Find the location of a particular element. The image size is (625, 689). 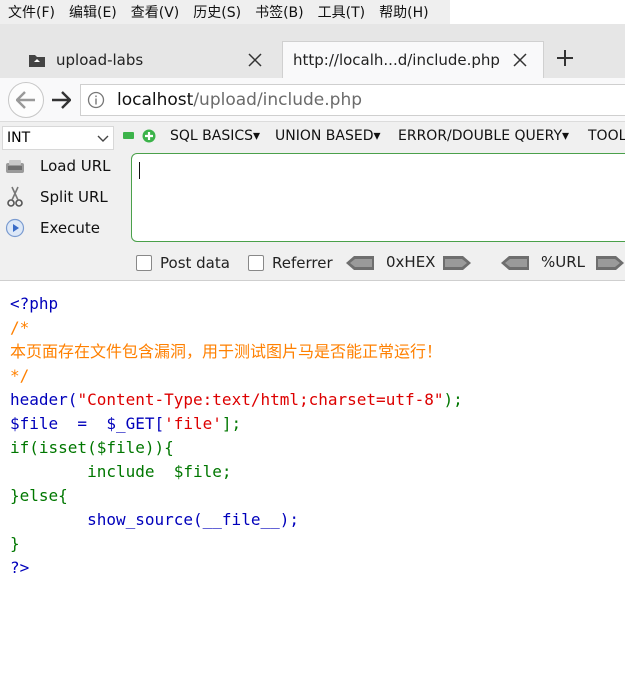

hex-decode-arrow-icon is located at coordinates (360, 263).